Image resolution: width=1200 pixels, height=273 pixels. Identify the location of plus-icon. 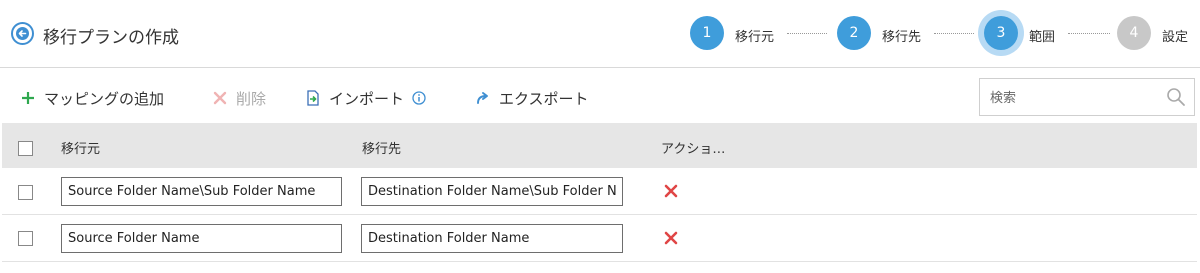
(28, 98).